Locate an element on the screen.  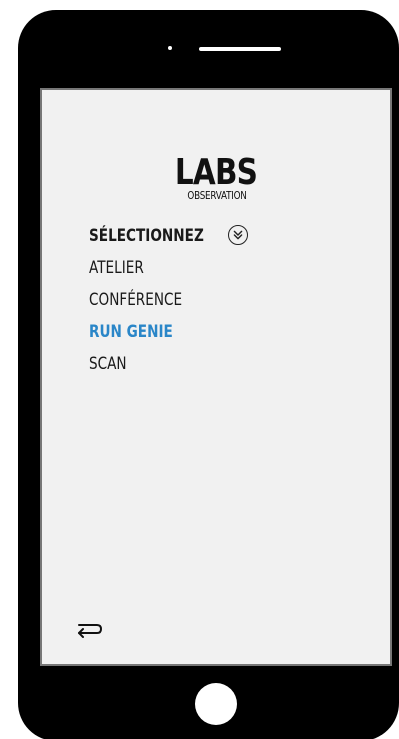
menu-item-scan: SCAN is located at coordinates (193, 364).